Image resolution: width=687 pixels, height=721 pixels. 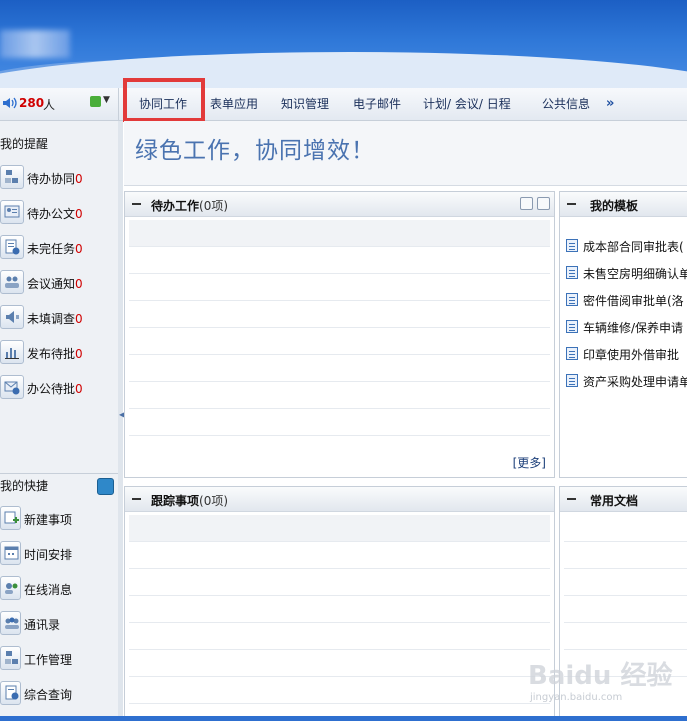 I want to click on shortcut-label: 通讯录, so click(x=42, y=625).